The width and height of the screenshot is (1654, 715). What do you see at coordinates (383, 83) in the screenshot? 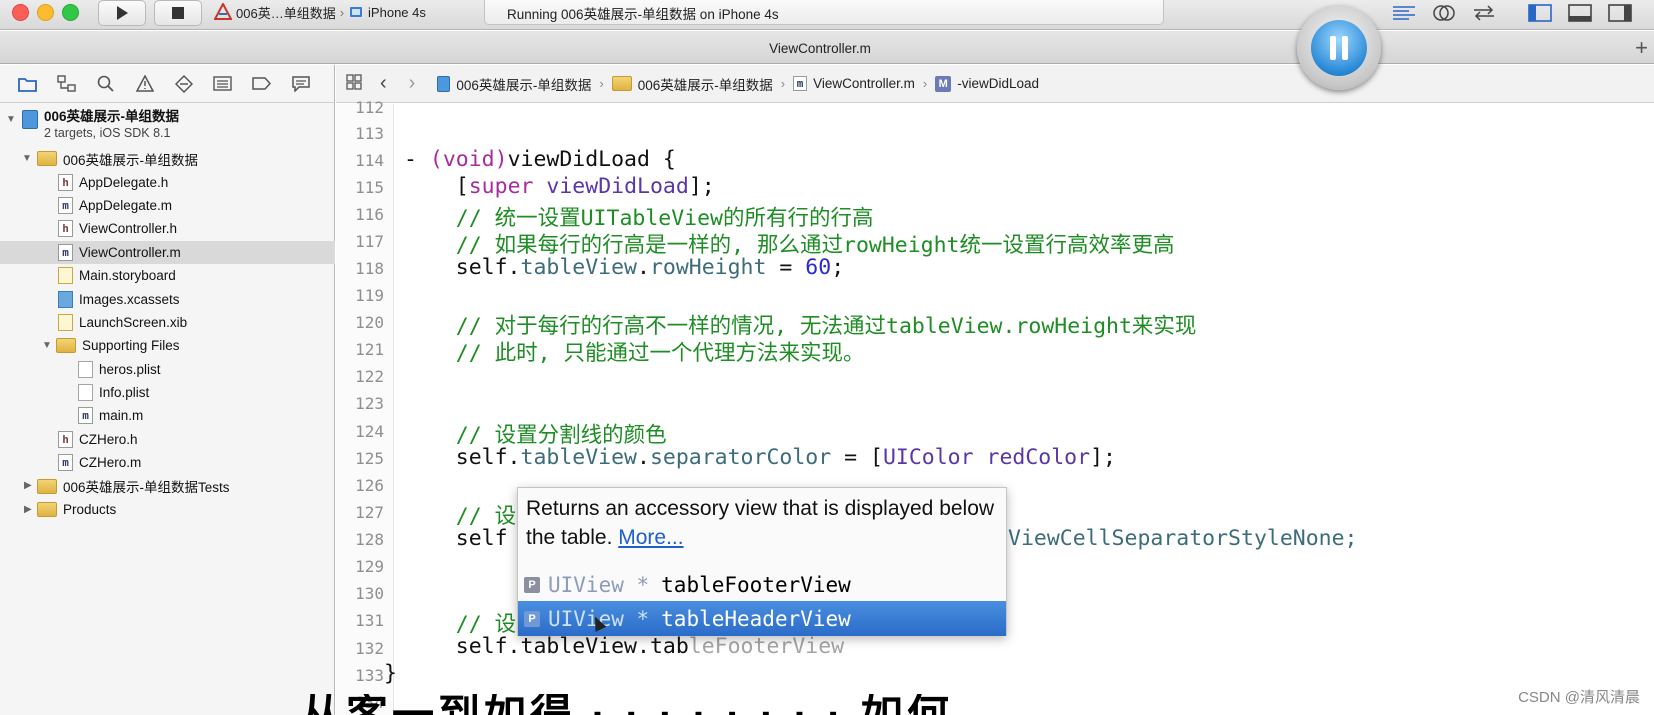
I see `back-chevron-icon: ‹` at bounding box center [383, 83].